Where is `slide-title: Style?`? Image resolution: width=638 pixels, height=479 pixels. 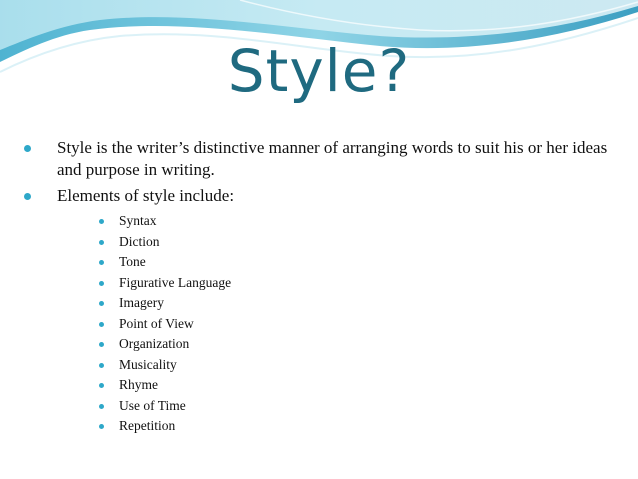
slide-title: Style? is located at coordinates (319, 71).